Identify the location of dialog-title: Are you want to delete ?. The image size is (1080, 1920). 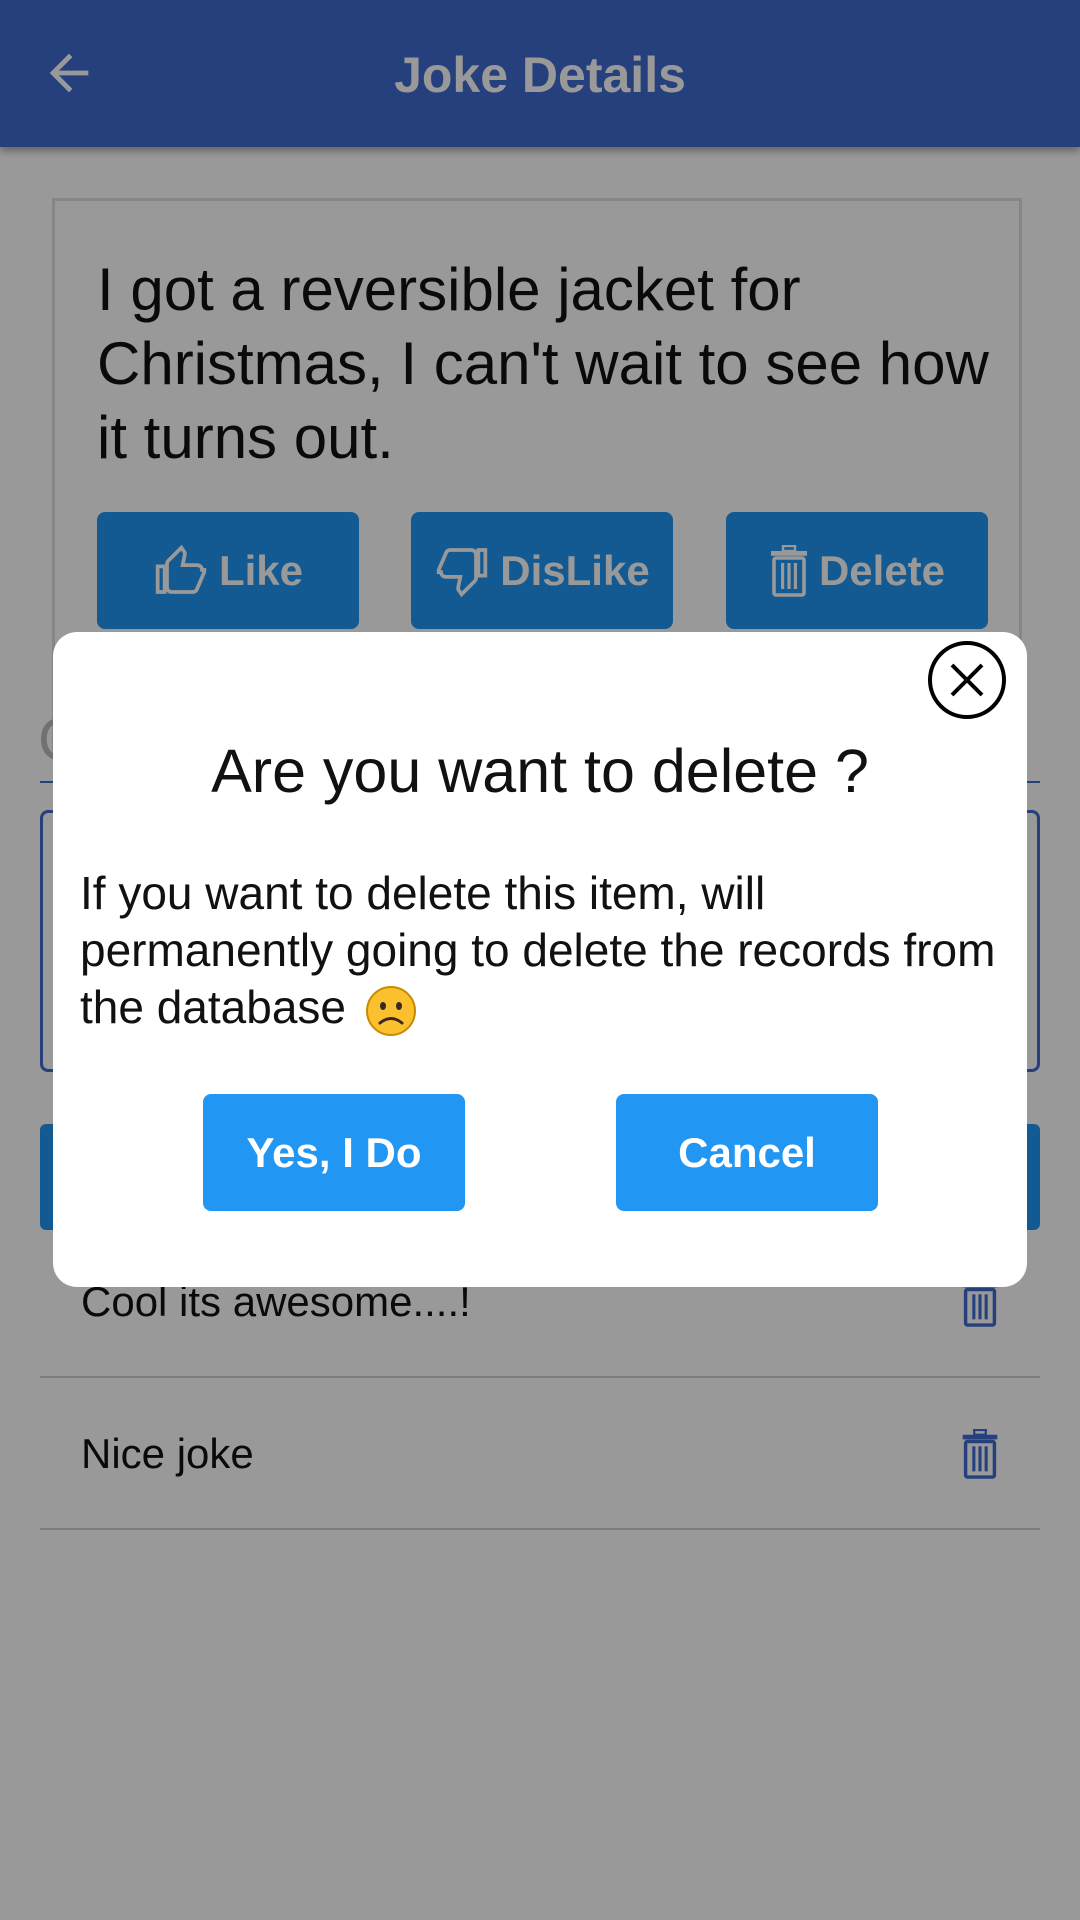
(540, 771).